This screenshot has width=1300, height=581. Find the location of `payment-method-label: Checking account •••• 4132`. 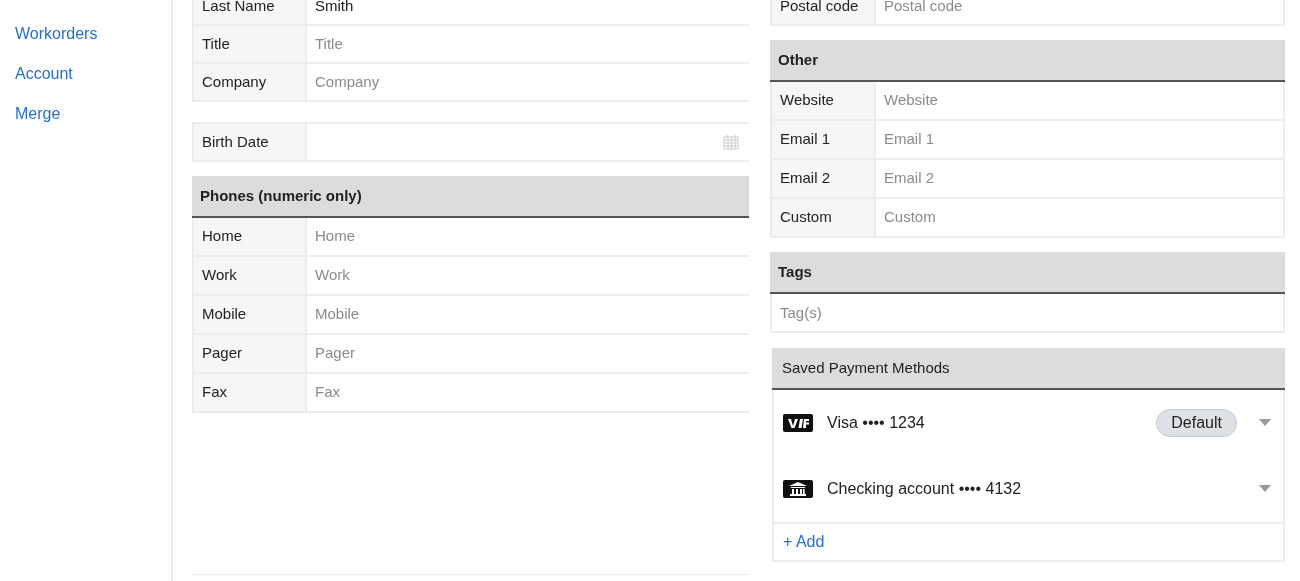

payment-method-label: Checking account •••• 4132 is located at coordinates (924, 489).